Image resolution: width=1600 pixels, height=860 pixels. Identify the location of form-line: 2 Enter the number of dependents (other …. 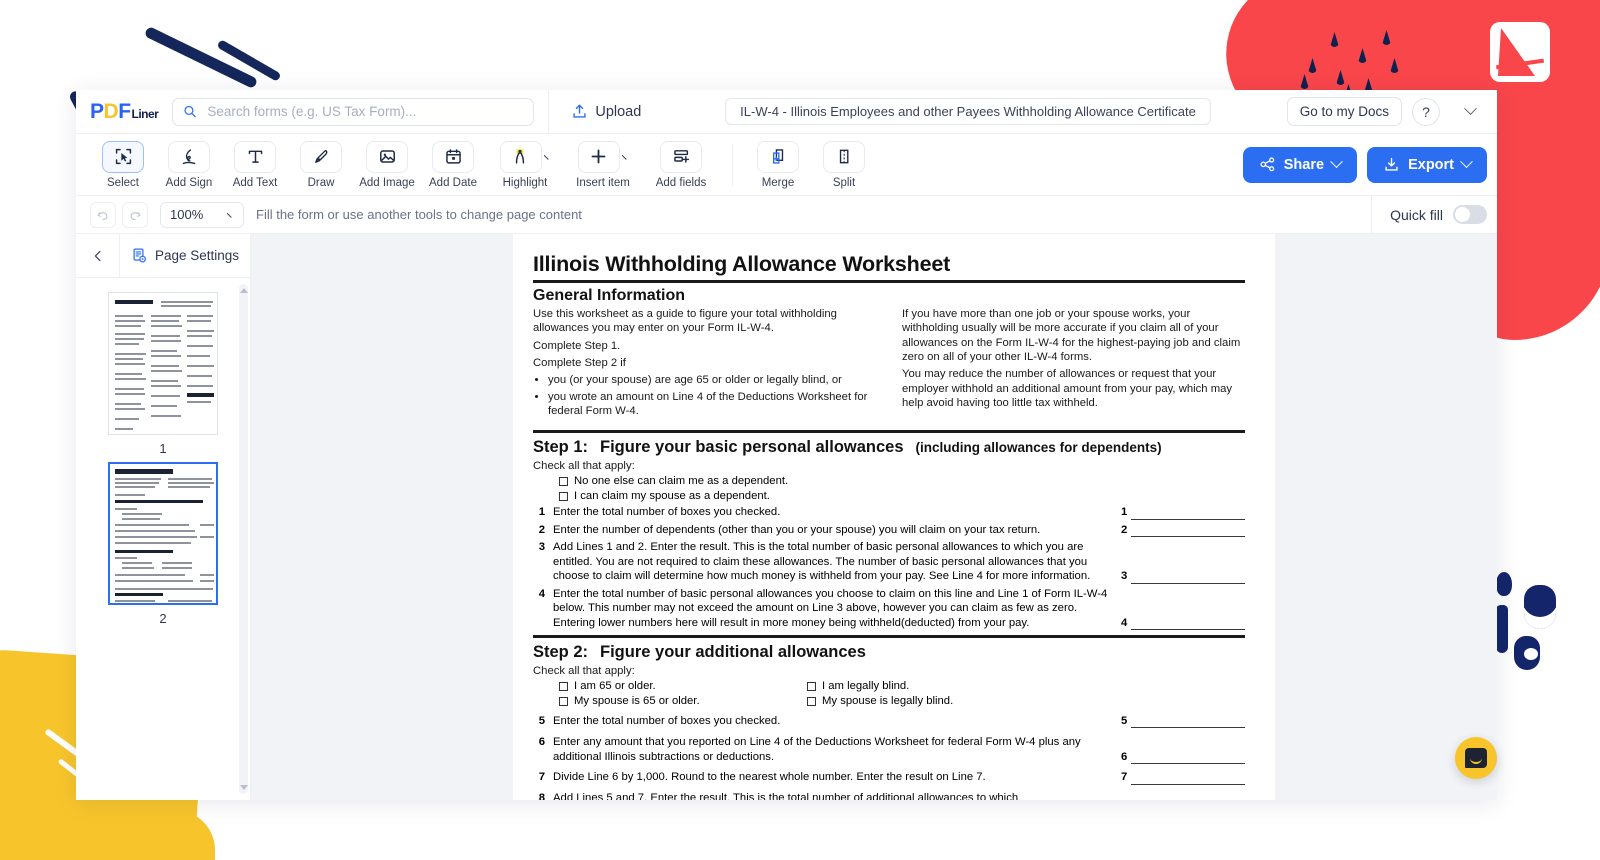
(889, 530).